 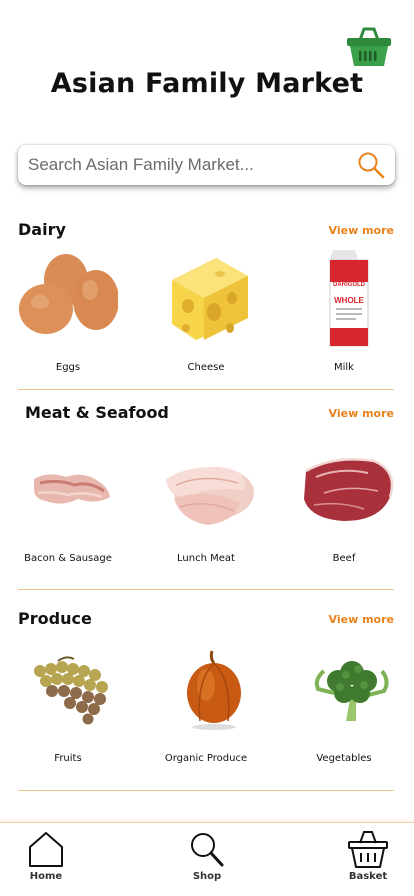 I want to click on product-vegetables: Vegetables, so click(x=344, y=702).